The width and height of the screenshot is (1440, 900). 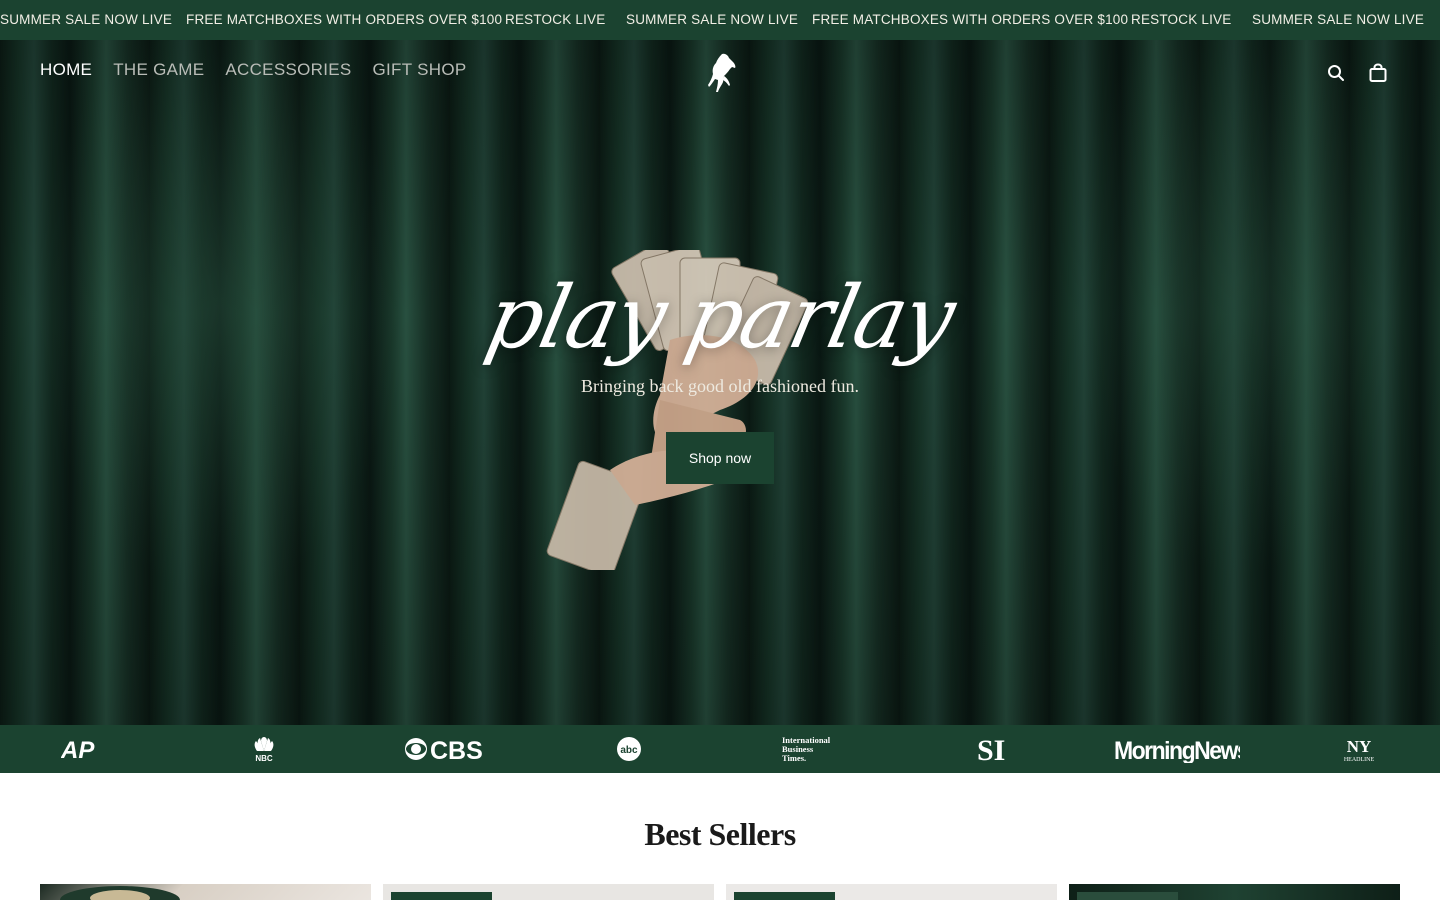 I want to click on nav-item-the-game: THE GAME, so click(x=158, y=70).